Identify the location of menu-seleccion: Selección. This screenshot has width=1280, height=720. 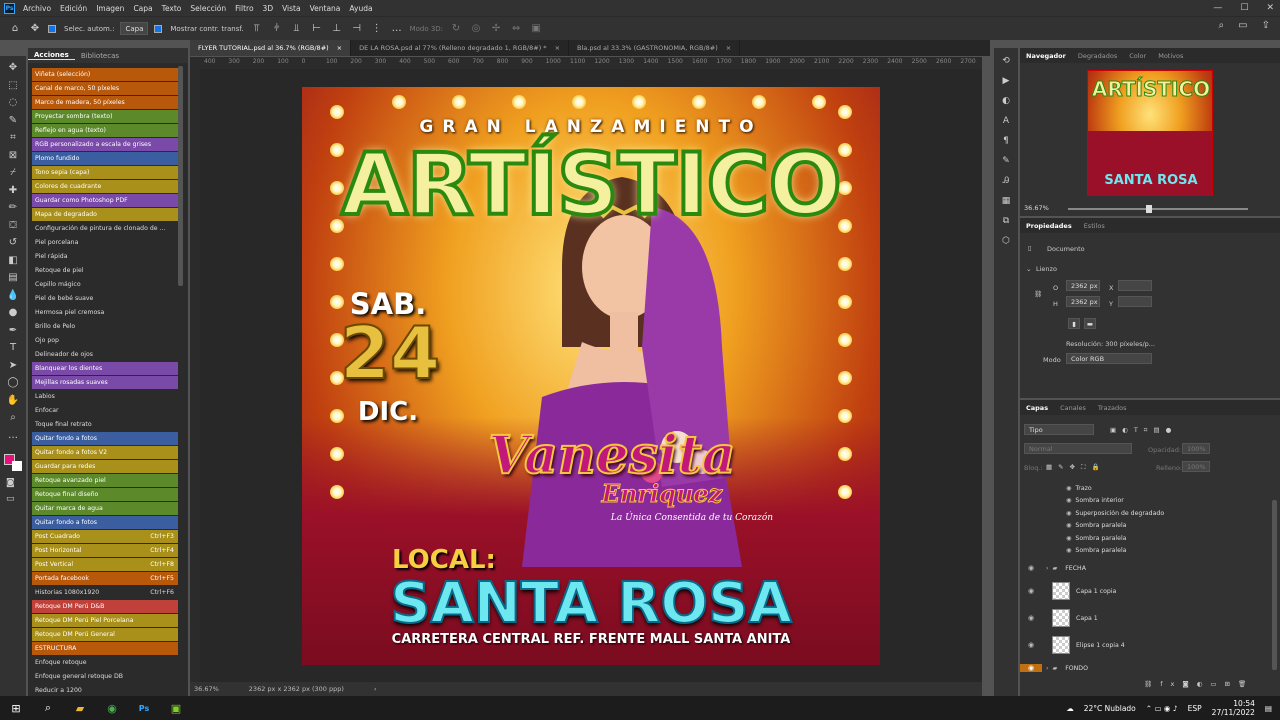
(208, 8).